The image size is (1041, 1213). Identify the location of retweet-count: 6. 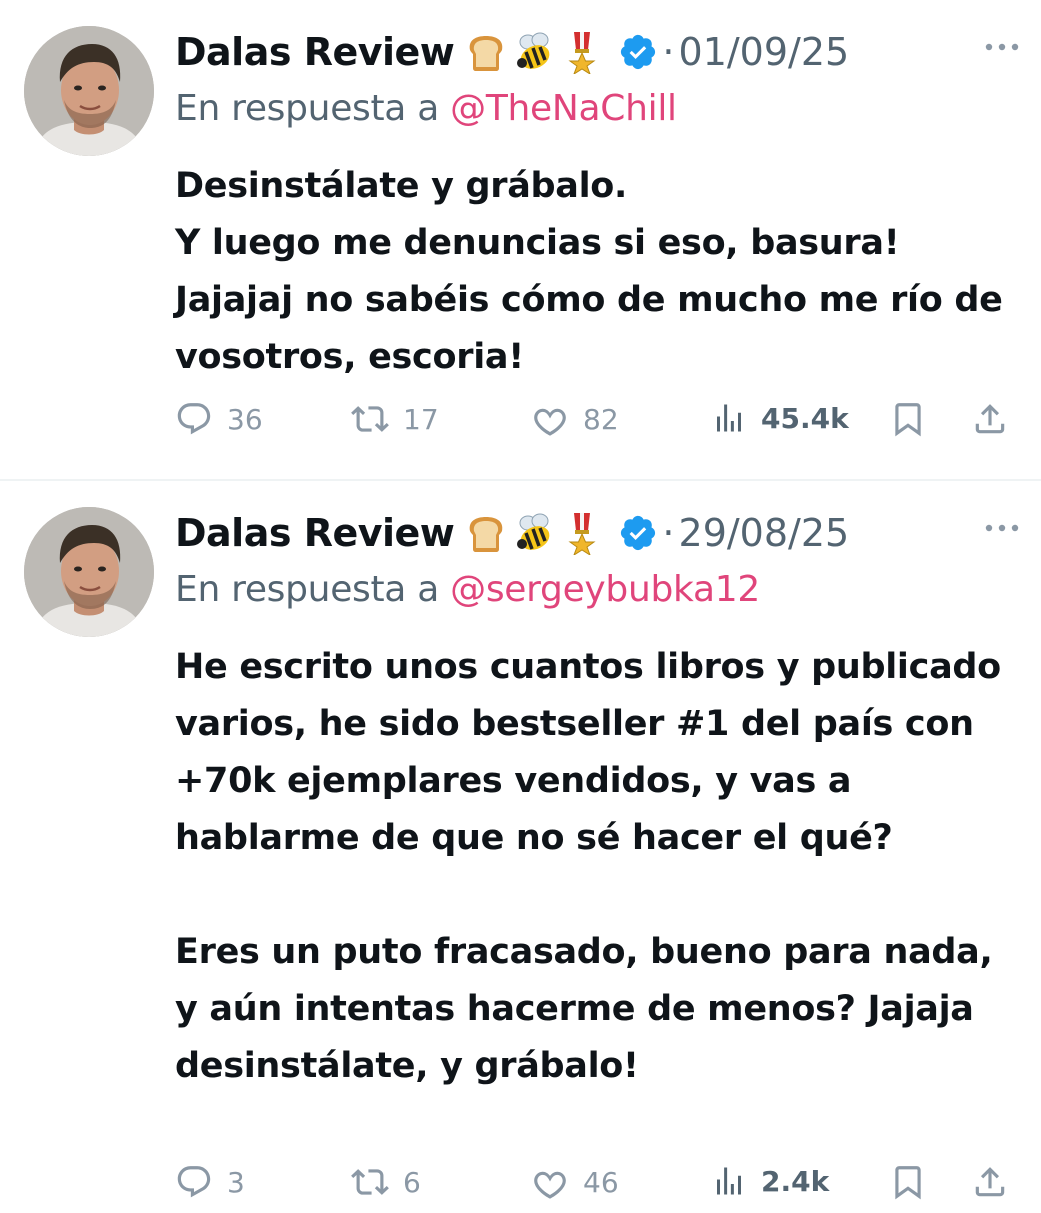
(412, 1182).